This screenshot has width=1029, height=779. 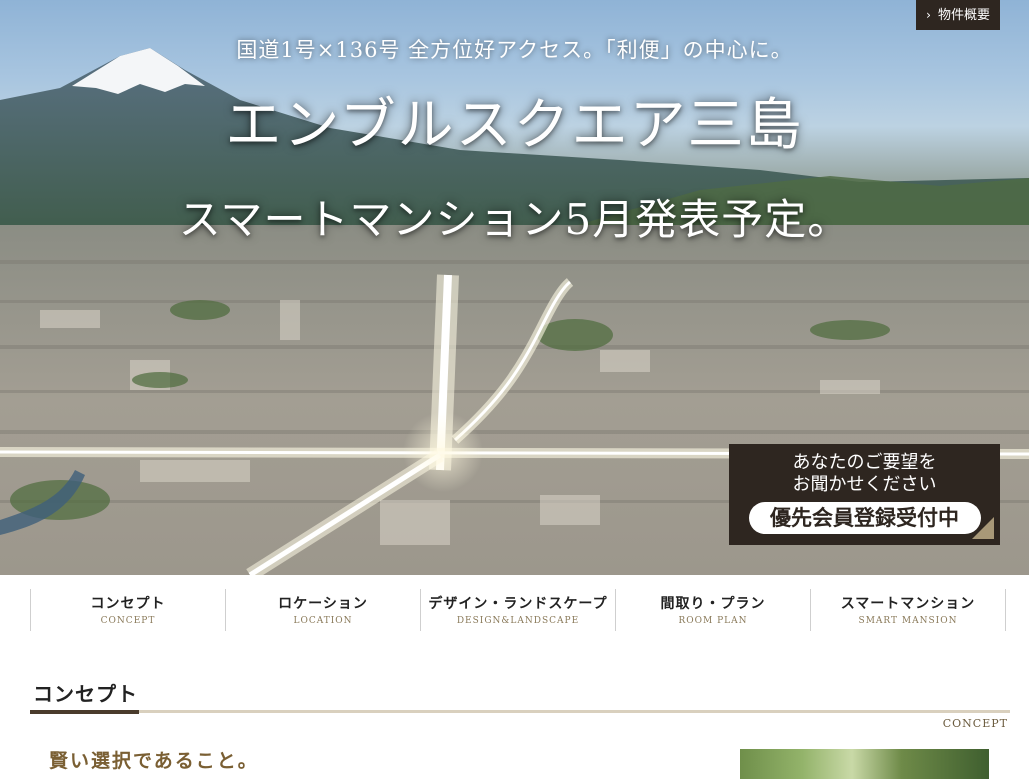 I want to click on nav-item-location: ロケーション LOCATION, so click(x=322, y=610).